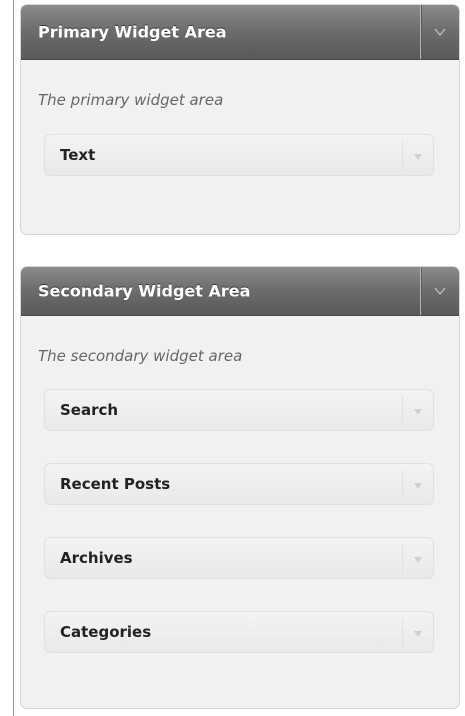 The image size is (465, 716). What do you see at coordinates (106, 632) in the screenshot?
I see `widget-title: Categories` at bounding box center [106, 632].